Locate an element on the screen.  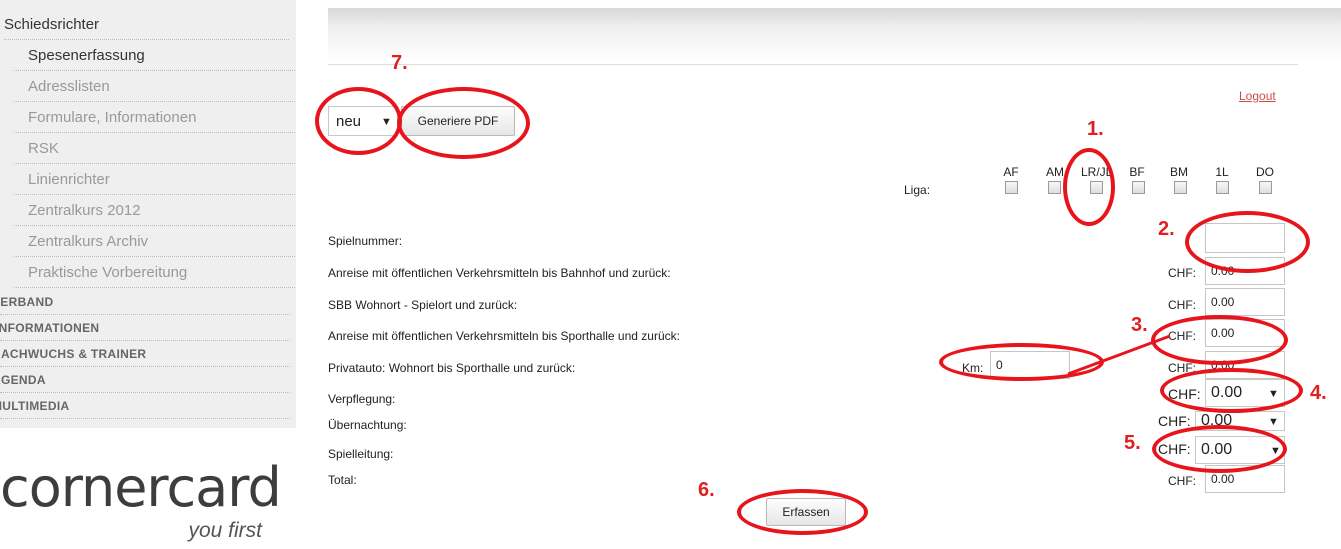
sidebar-section-verband: VERBAND is located at coordinates (145, 302).